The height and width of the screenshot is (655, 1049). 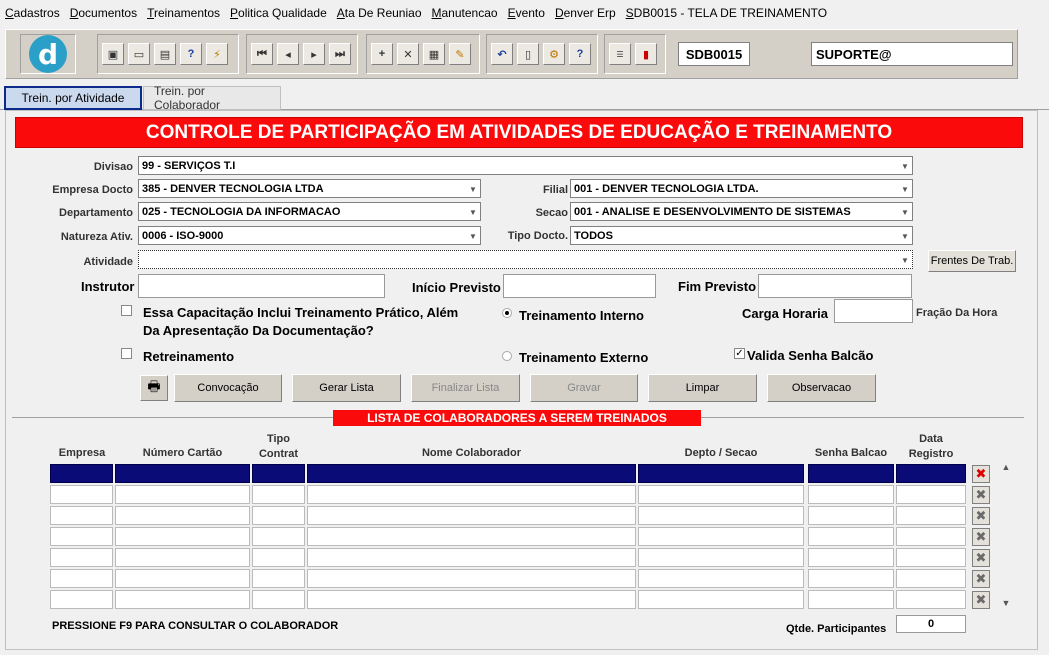 What do you see at coordinates (262, 54) in the screenshot?
I see `first-record-icon: ⏮` at bounding box center [262, 54].